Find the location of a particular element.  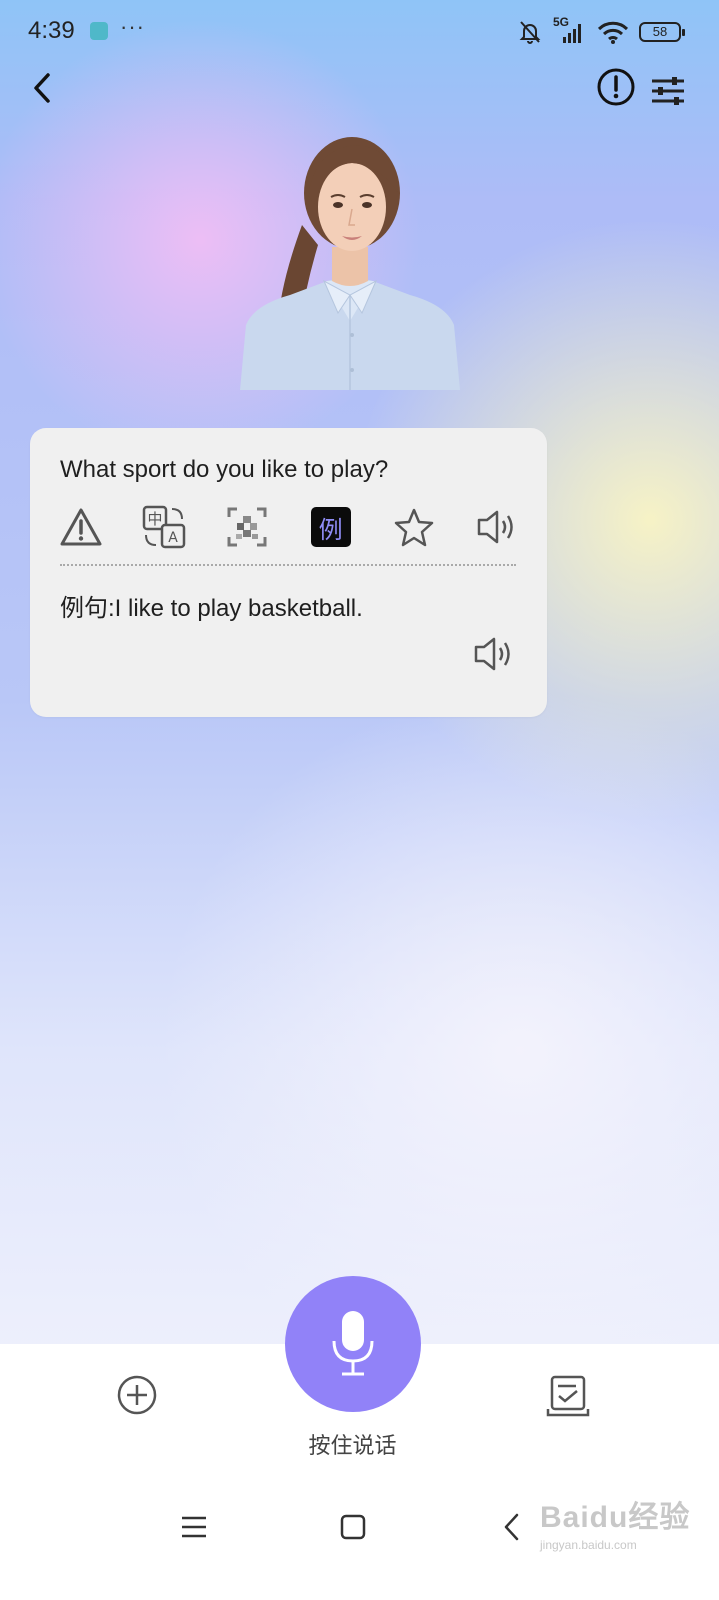

mosaic-button is located at coordinates (247, 527).